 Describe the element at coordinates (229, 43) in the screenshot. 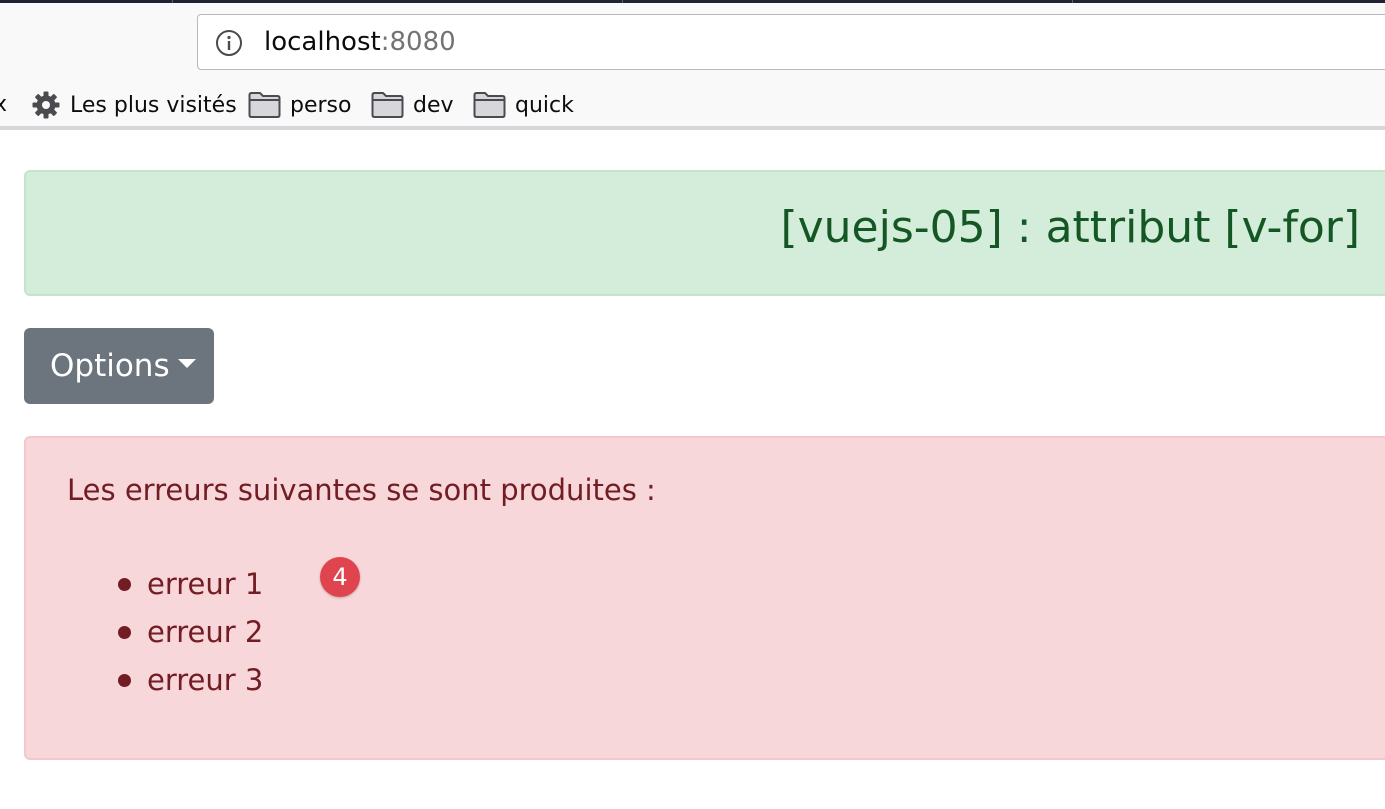

I see `info-icon` at that location.